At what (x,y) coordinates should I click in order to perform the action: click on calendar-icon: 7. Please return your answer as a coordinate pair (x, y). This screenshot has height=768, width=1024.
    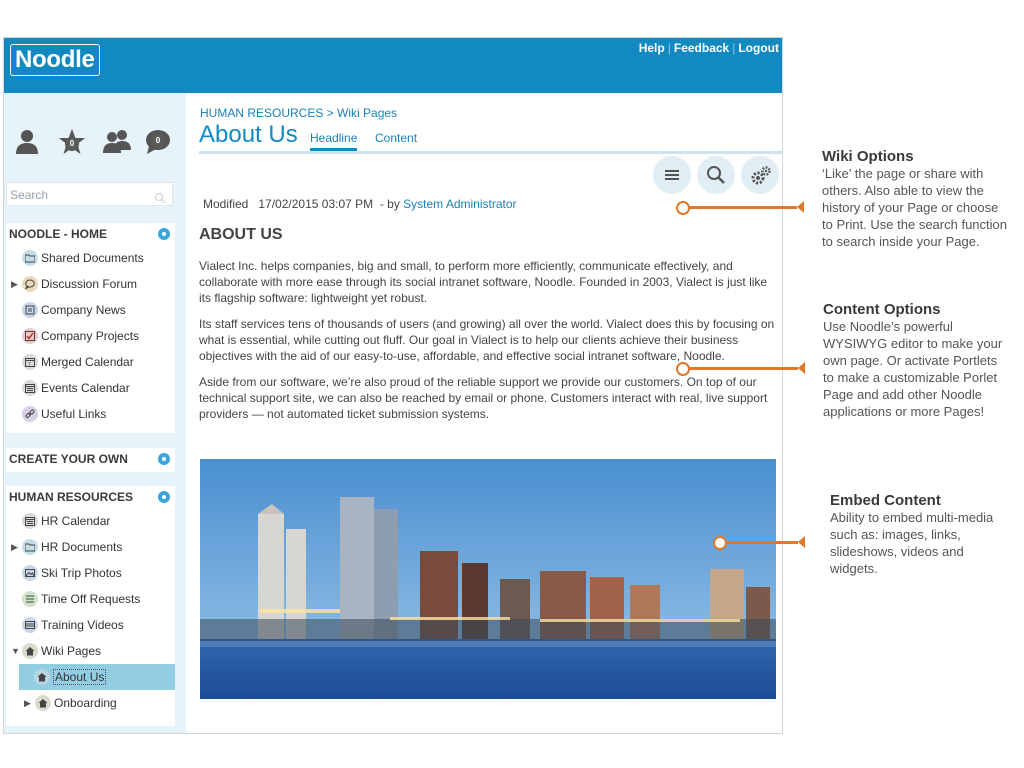
    Looking at the image, I should click on (30, 362).